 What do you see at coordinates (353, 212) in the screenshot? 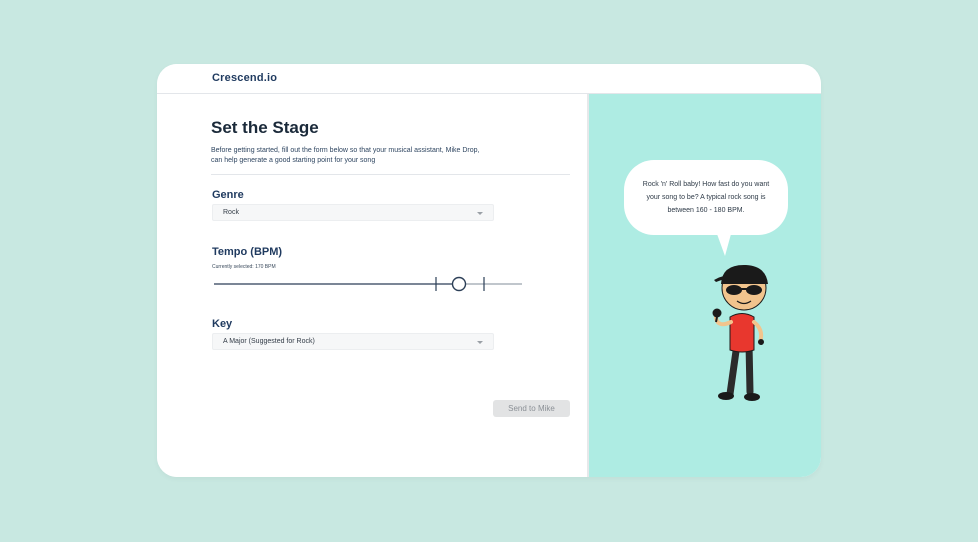
I see `genre-select: Rock` at bounding box center [353, 212].